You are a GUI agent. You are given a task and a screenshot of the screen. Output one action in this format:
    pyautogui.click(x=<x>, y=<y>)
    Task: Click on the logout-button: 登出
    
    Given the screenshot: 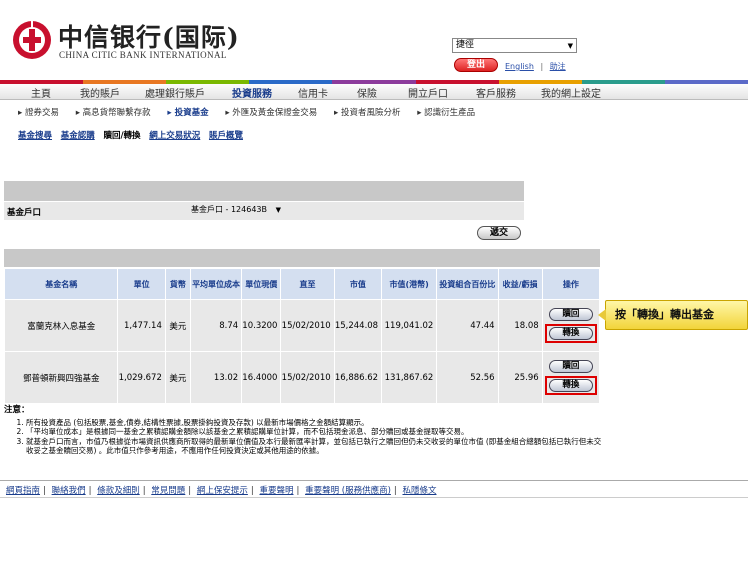 What is the action you would take?
    pyautogui.click(x=476, y=65)
    